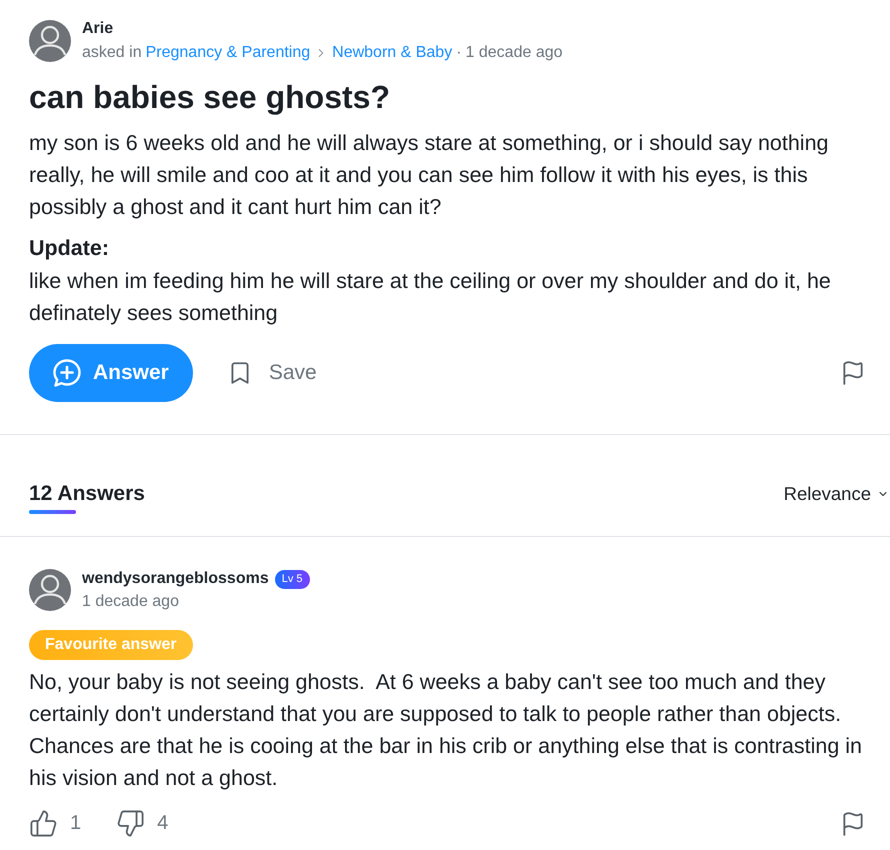  What do you see at coordinates (76, 823) in the screenshot?
I see `like-count: 1` at bounding box center [76, 823].